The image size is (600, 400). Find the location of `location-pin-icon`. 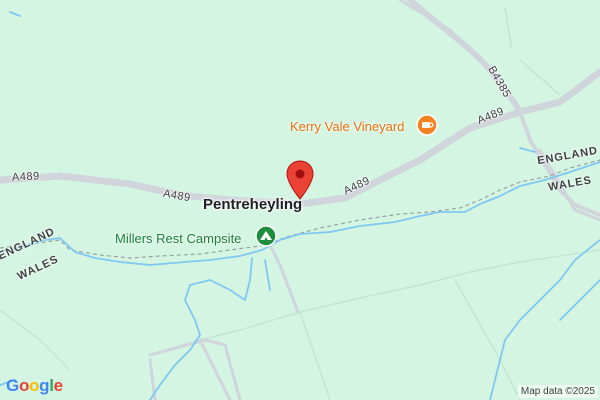

location-pin-icon is located at coordinates (300, 180).